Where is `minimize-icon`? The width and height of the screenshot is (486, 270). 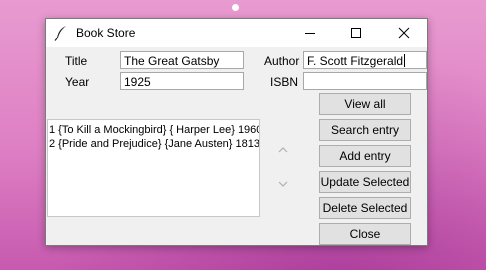
minimize-icon is located at coordinates (310, 33).